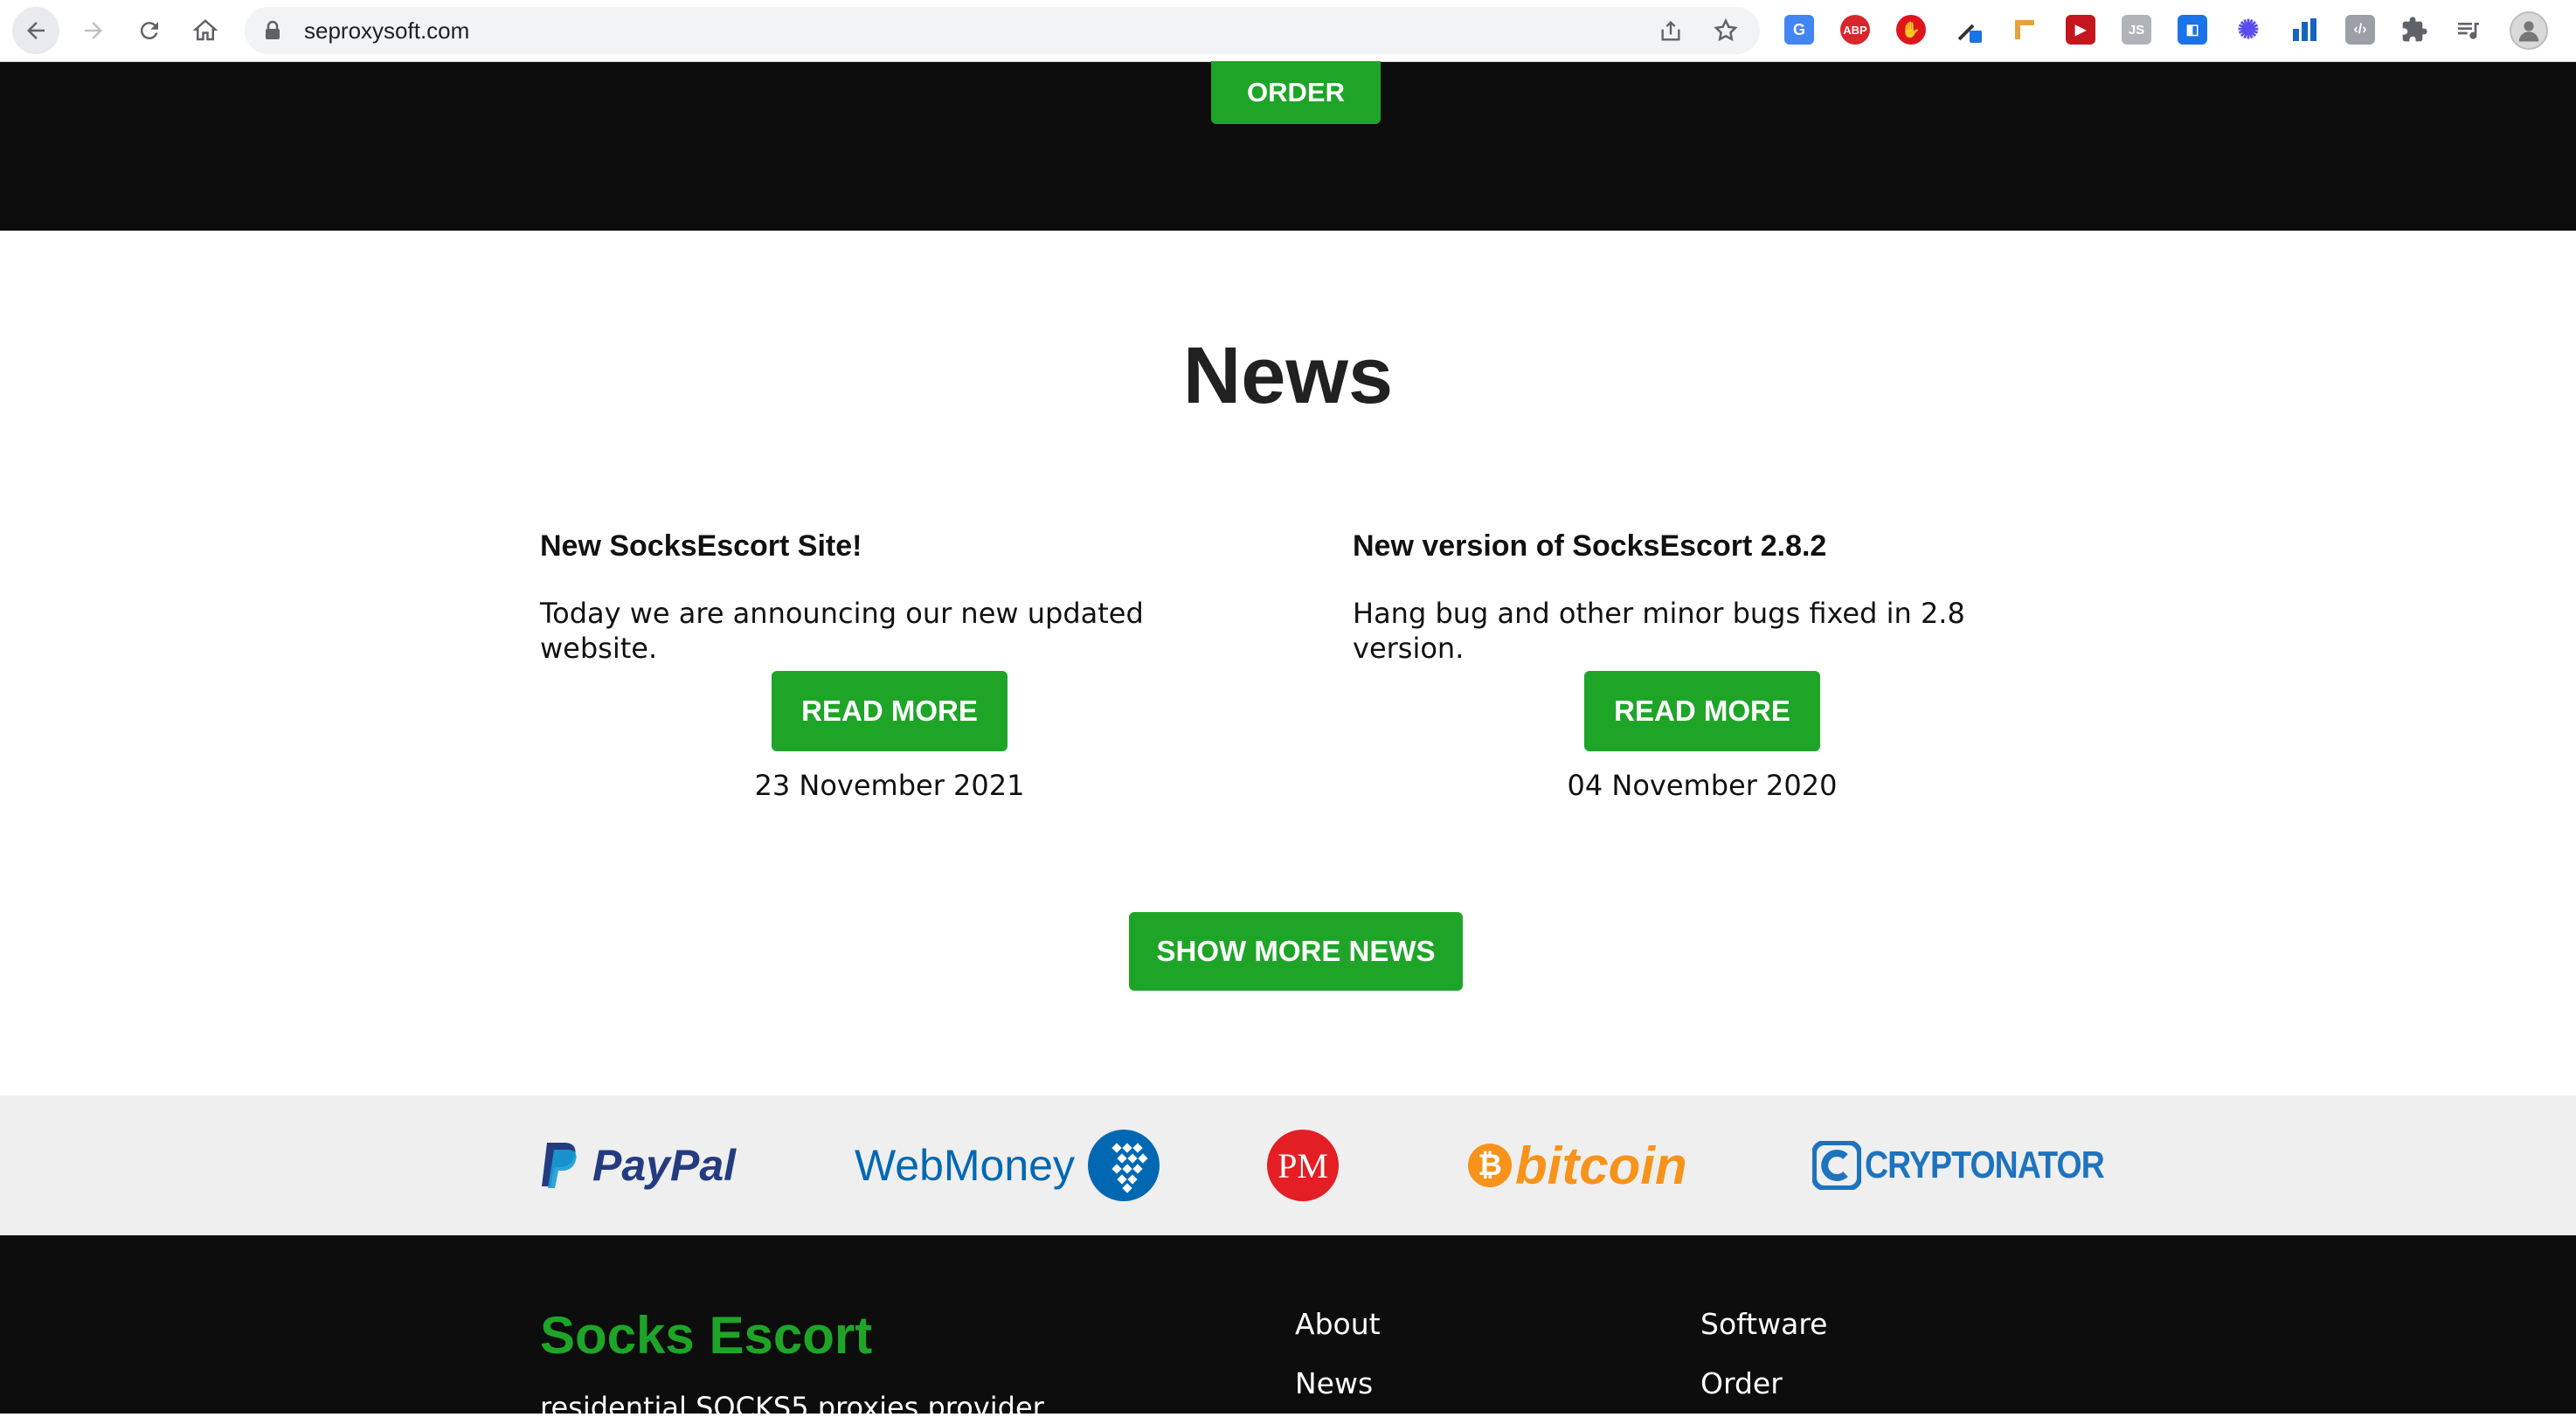  I want to click on eyedropper-icon, so click(1969, 30).